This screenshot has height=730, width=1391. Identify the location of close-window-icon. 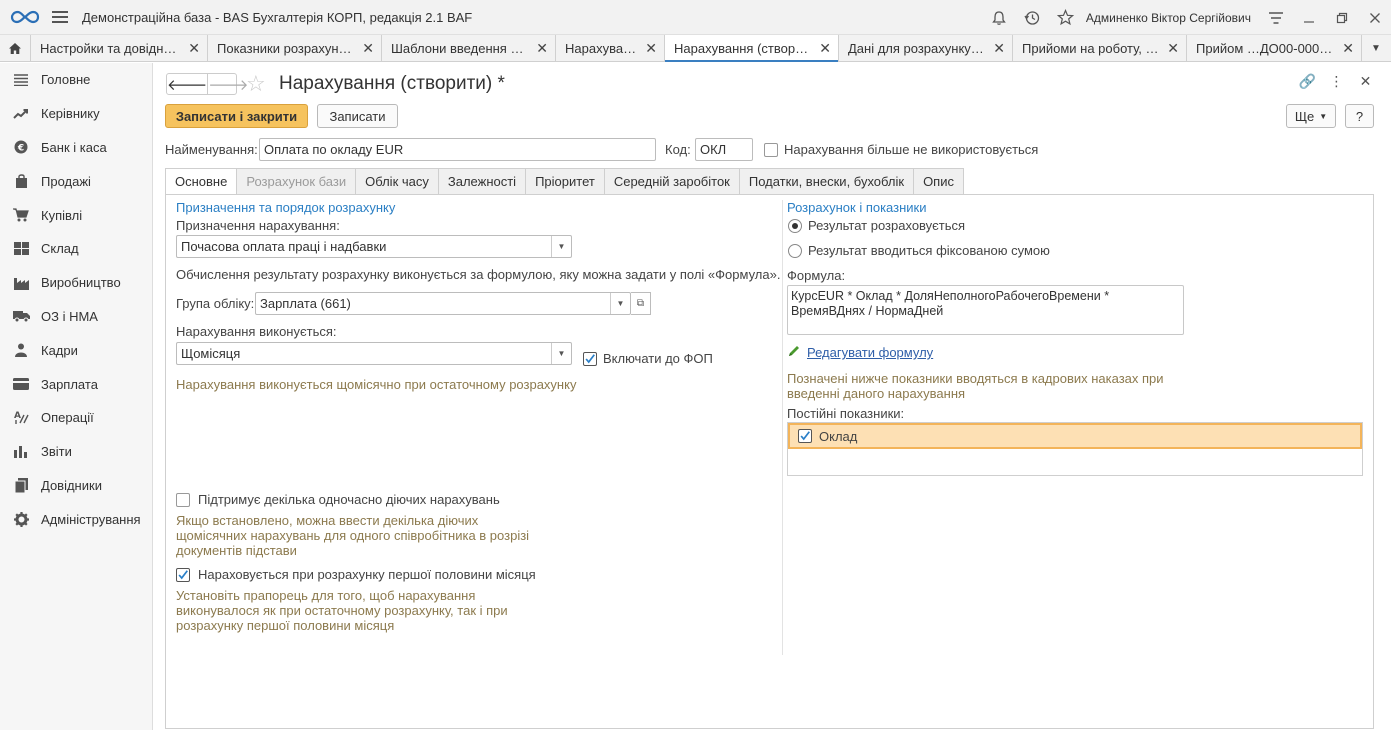
(1374, 17).